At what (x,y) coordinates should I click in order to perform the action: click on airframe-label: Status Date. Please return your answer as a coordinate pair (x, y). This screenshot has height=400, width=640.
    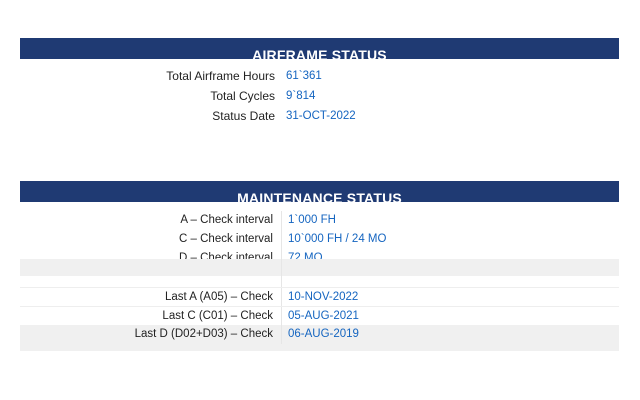
    Looking at the image, I should click on (243, 116).